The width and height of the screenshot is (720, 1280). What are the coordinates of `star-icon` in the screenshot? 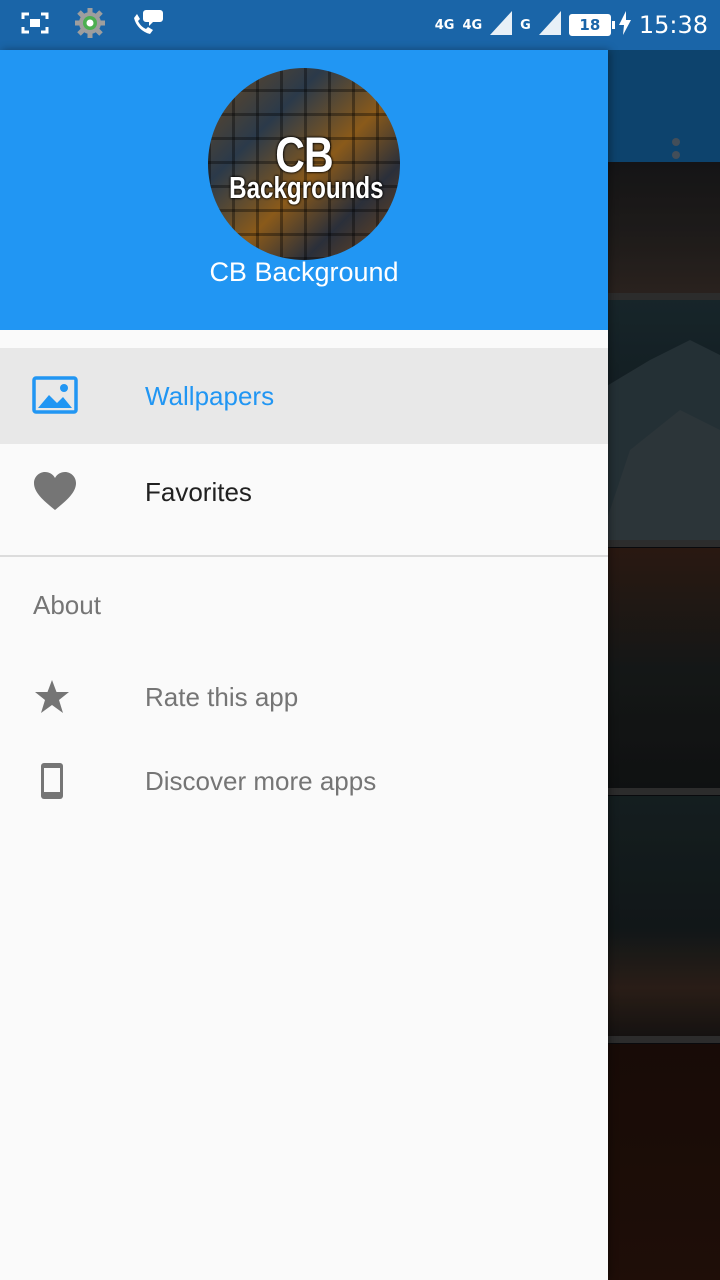 It's located at (52, 697).